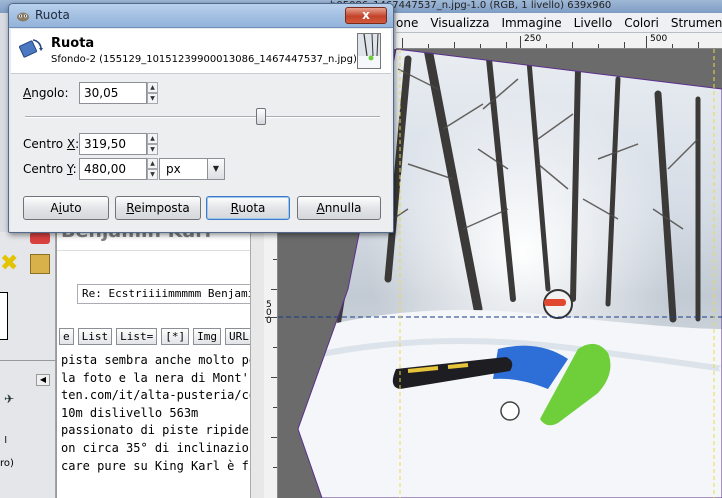  I want to click on red-tool-icon, so click(40, 238).